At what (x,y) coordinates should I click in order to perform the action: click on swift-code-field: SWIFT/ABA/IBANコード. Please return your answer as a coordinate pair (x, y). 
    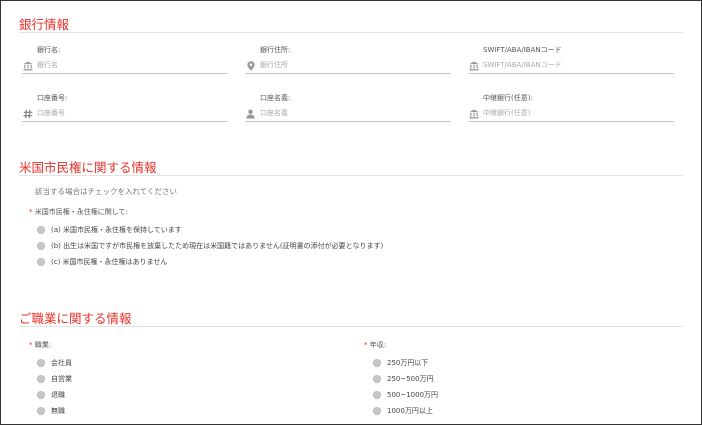
    Looking at the image, I should click on (571, 59).